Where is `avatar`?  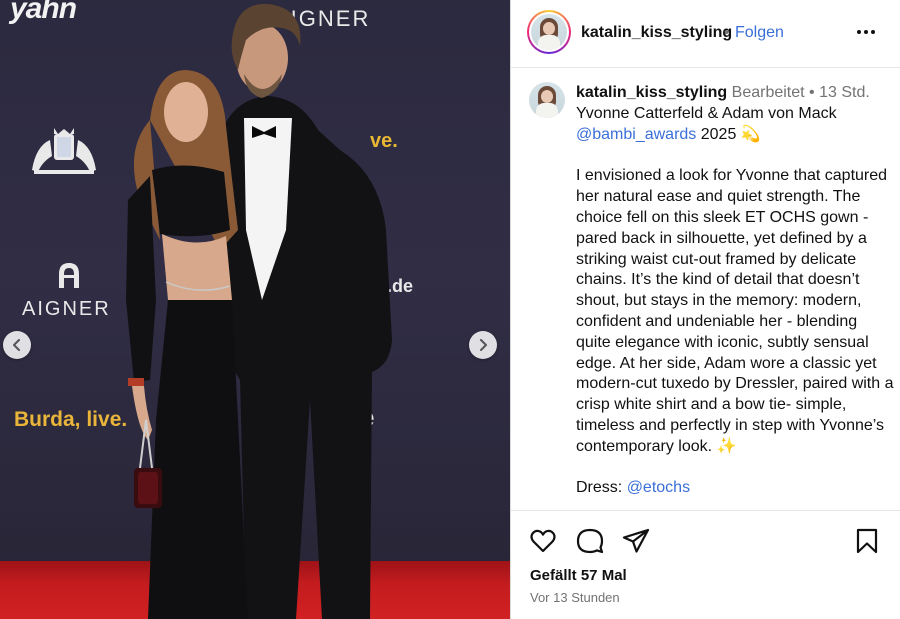
avatar is located at coordinates (549, 32).